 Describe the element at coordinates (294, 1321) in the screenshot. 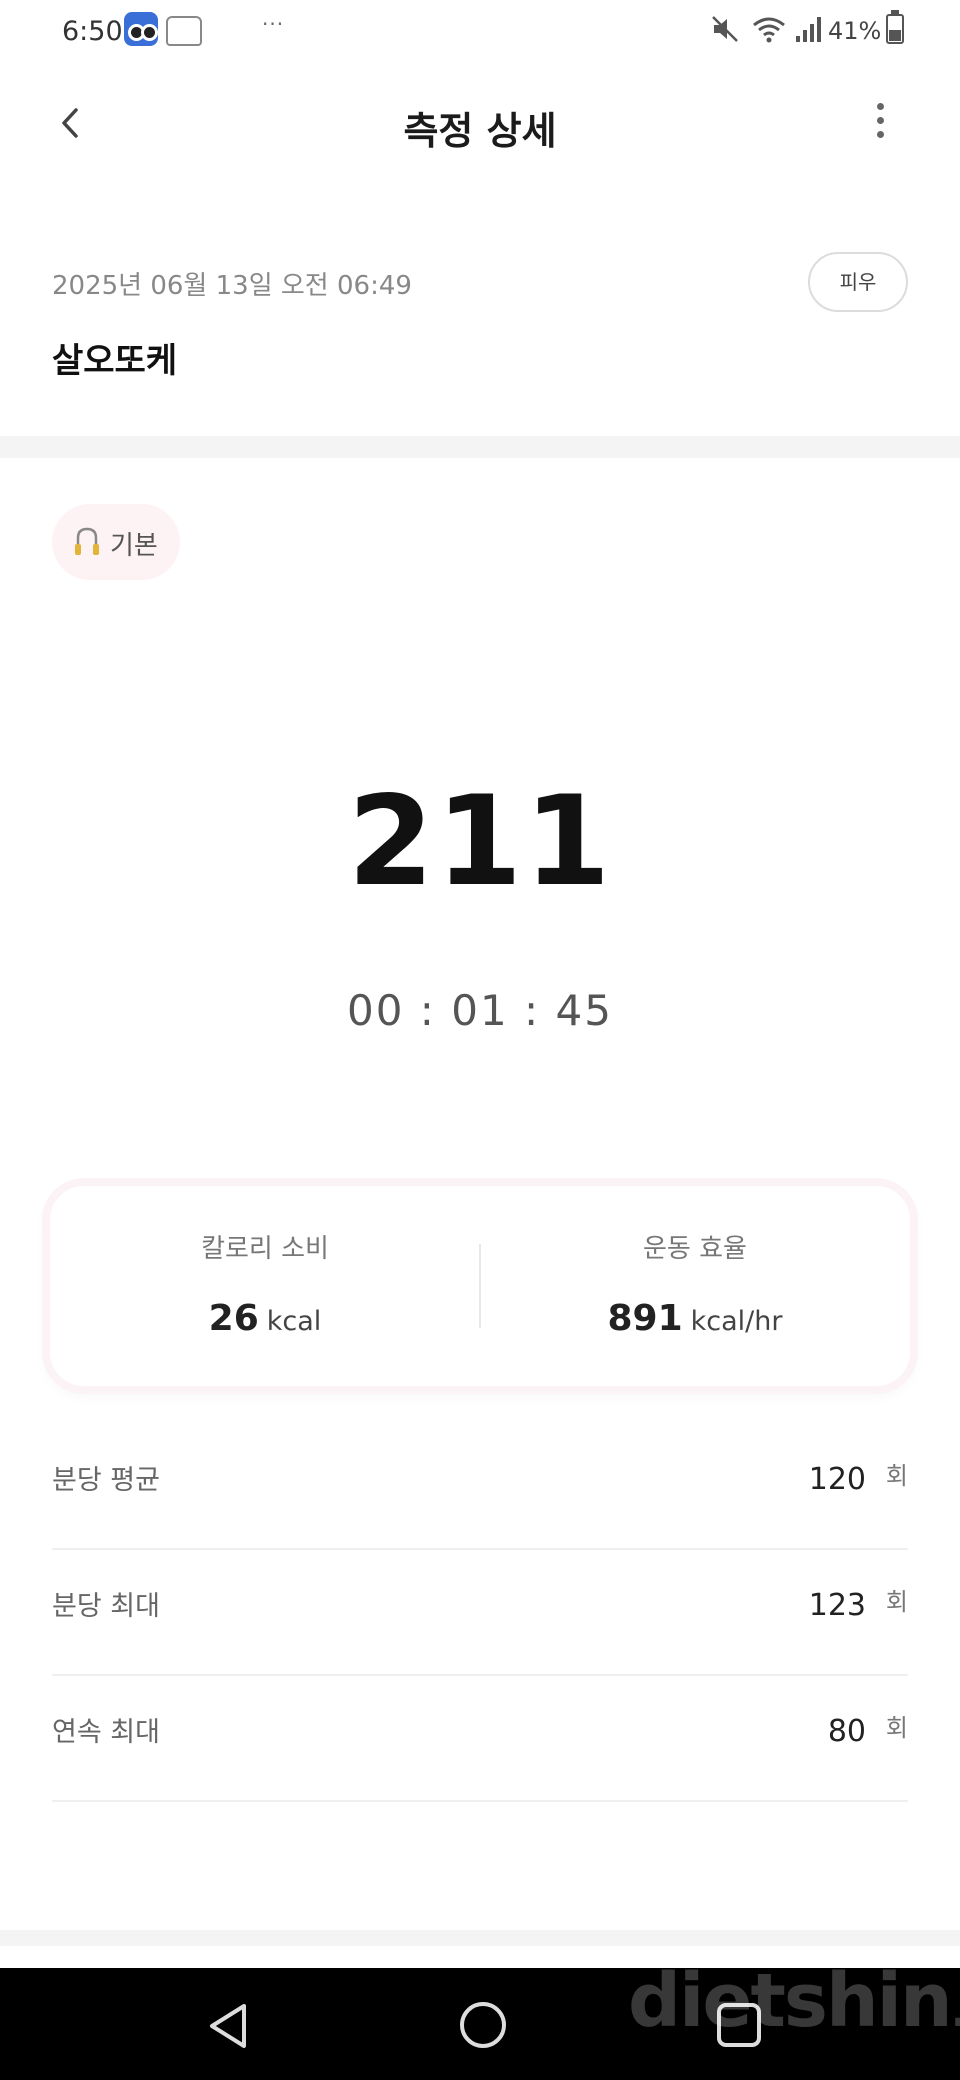

I see `calories-unit: kcal` at that location.